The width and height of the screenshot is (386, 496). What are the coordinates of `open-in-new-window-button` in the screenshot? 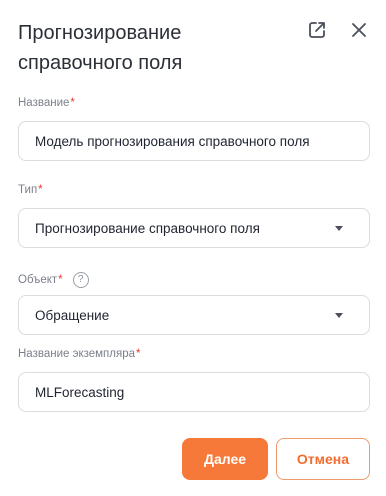 It's located at (317, 30).